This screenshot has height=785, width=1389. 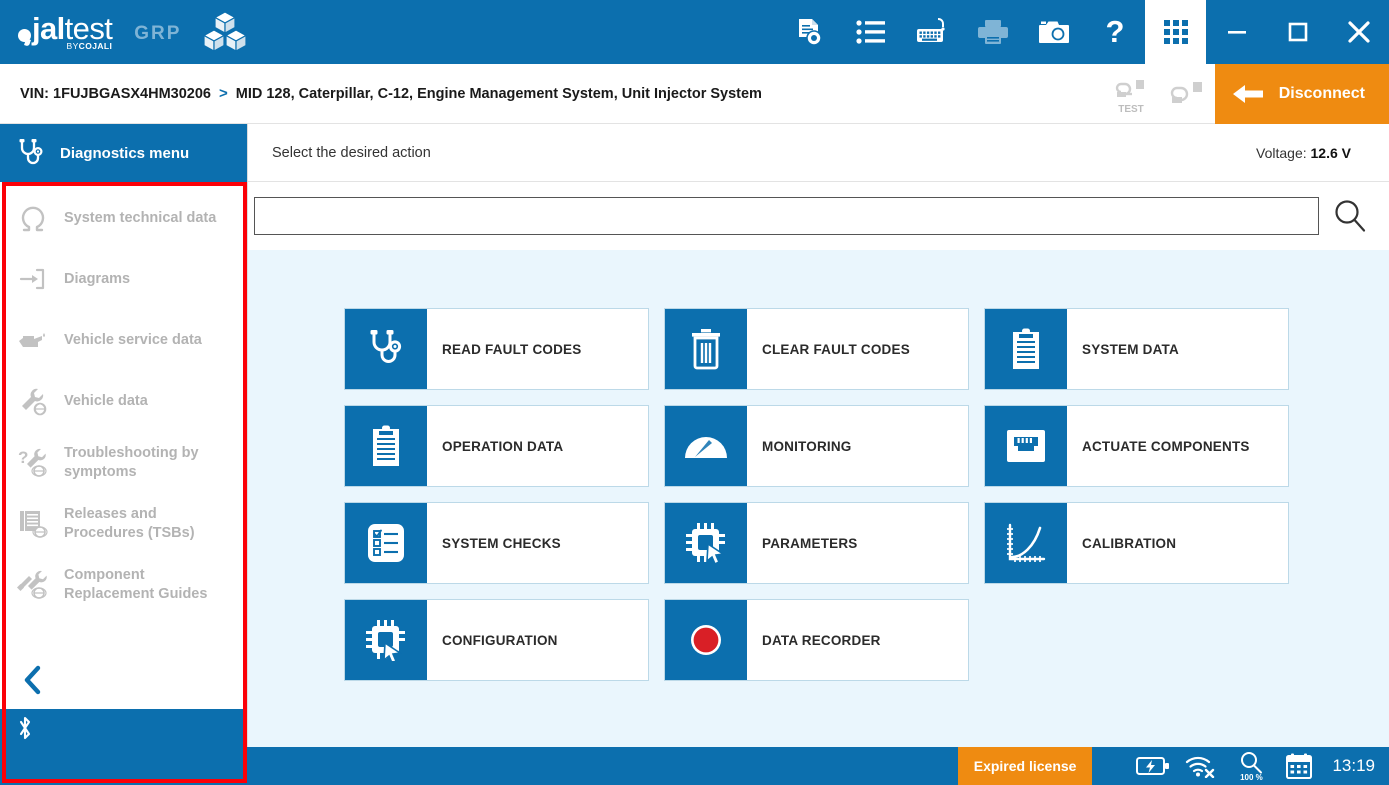 I want to click on disconnect-button: Disconnect, so click(x=1301, y=93).